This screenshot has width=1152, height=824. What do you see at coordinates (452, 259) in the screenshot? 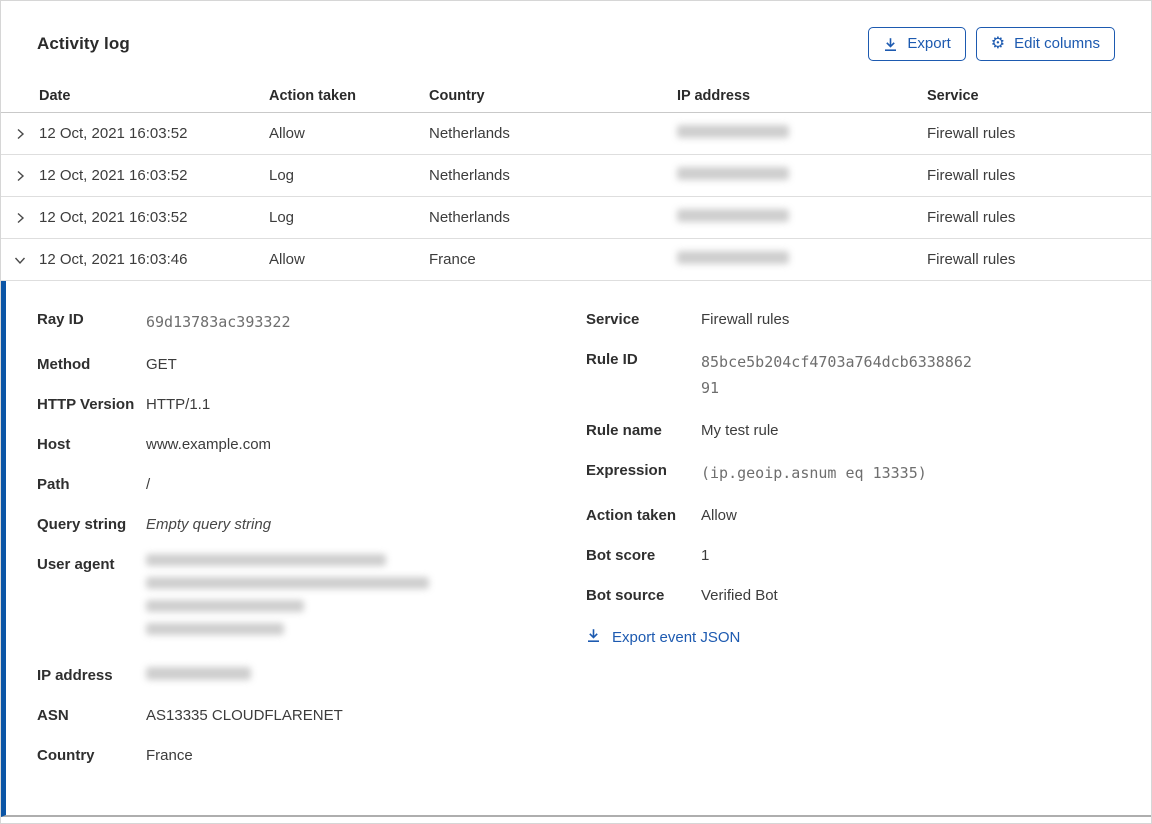
I see `cell-country: France` at bounding box center [452, 259].